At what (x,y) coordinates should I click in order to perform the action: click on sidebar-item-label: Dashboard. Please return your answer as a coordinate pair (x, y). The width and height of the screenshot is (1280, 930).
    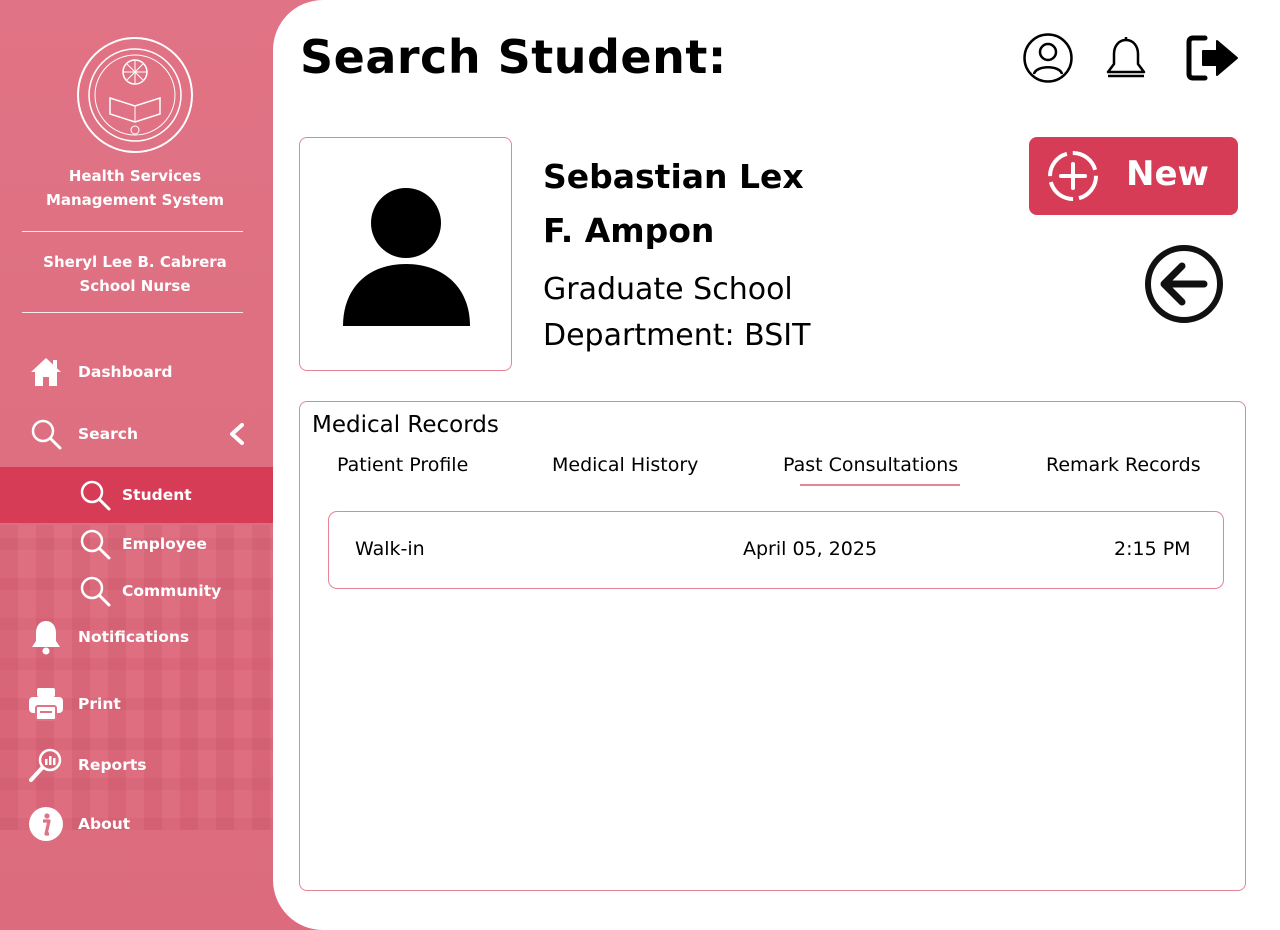
    Looking at the image, I should click on (125, 372).